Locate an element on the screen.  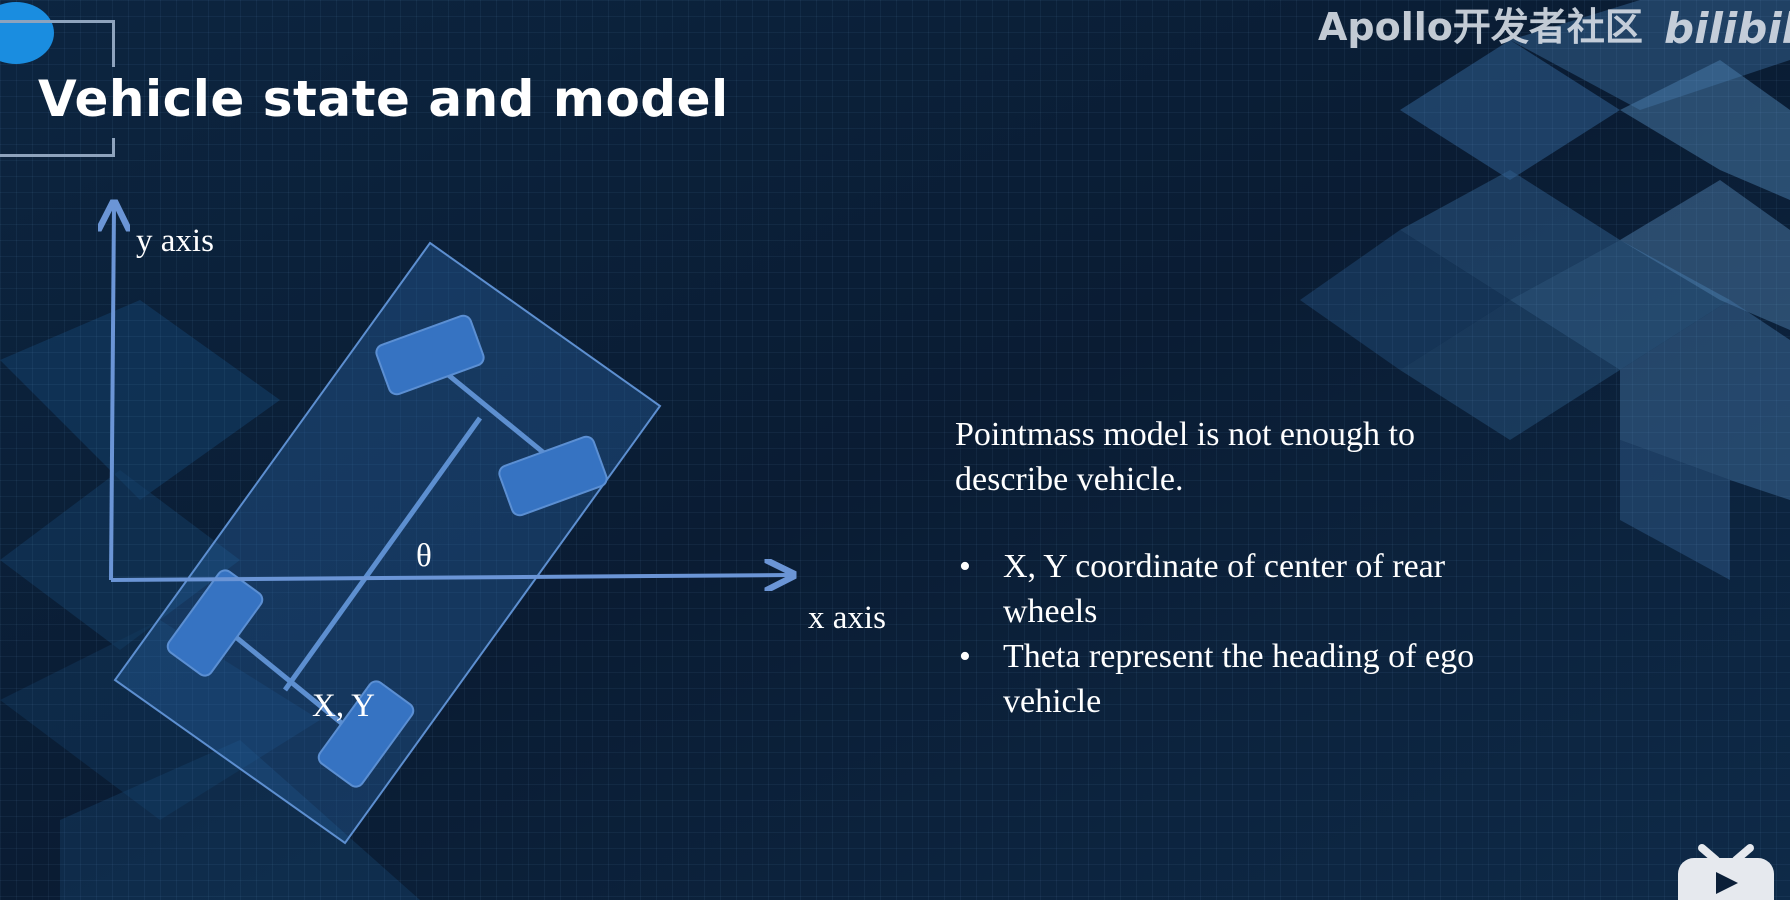
x-axis-label: x axis is located at coordinates (847, 618).